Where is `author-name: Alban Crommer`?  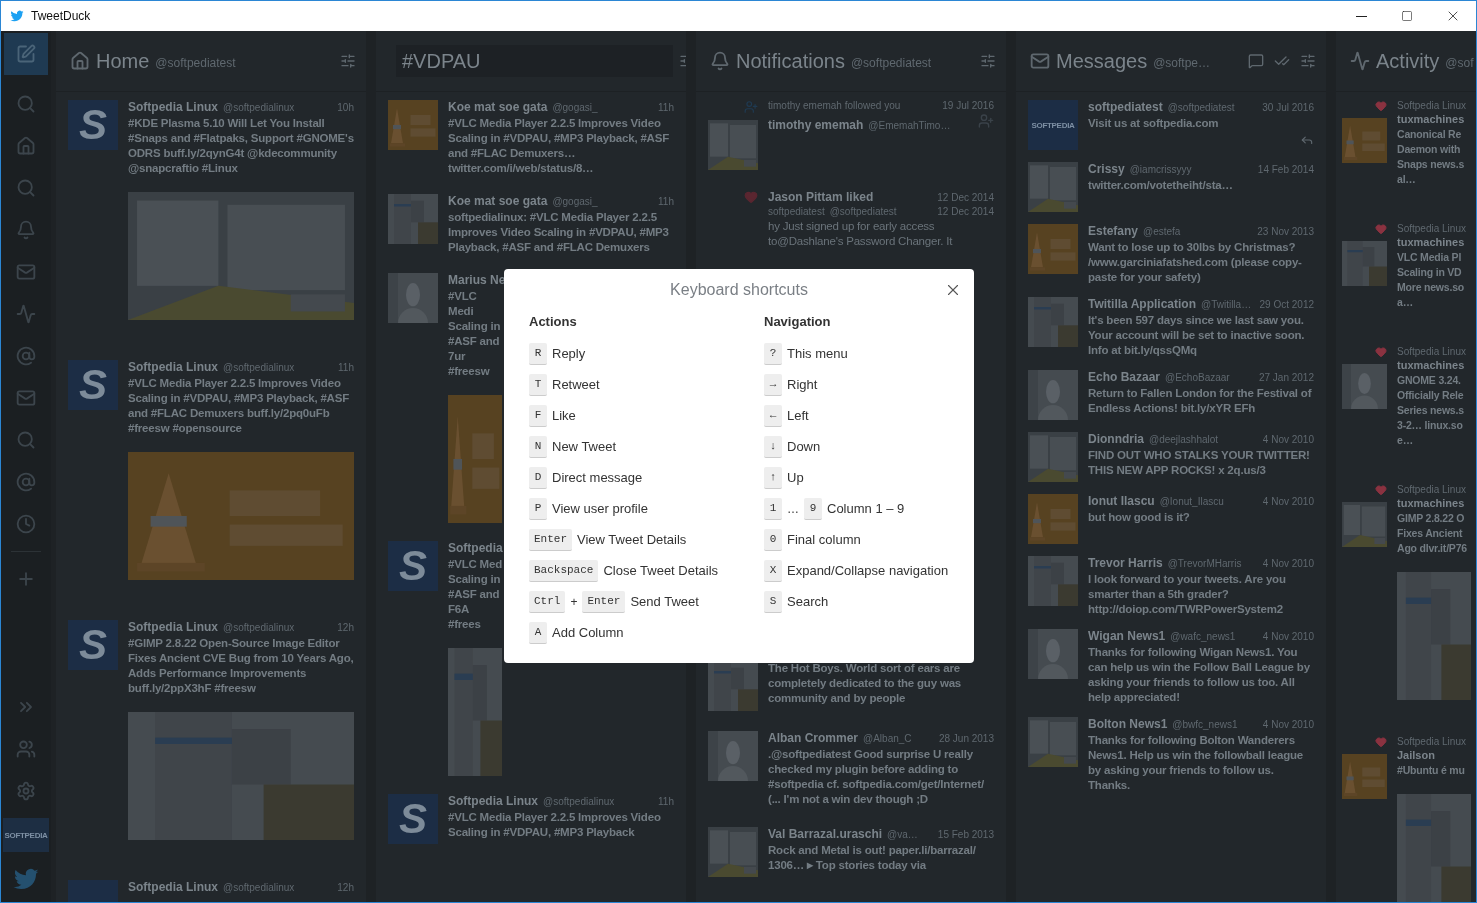 author-name: Alban Crommer is located at coordinates (813, 738).